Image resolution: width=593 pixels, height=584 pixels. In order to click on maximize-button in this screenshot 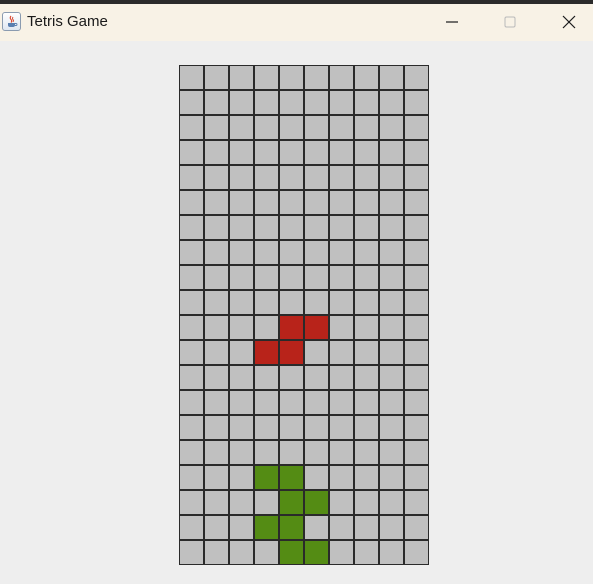, I will do `click(510, 22)`.